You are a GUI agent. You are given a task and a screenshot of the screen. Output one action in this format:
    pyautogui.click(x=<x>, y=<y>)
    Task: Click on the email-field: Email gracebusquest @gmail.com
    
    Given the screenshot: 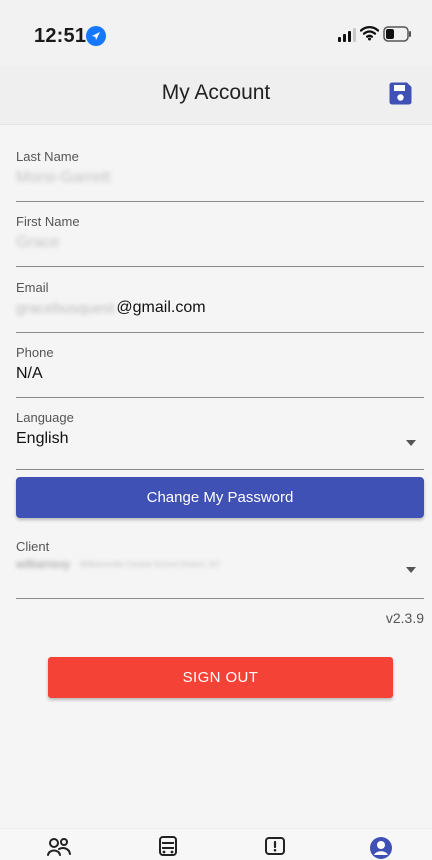 What is the action you would take?
    pyautogui.click(x=220, y=304)
    